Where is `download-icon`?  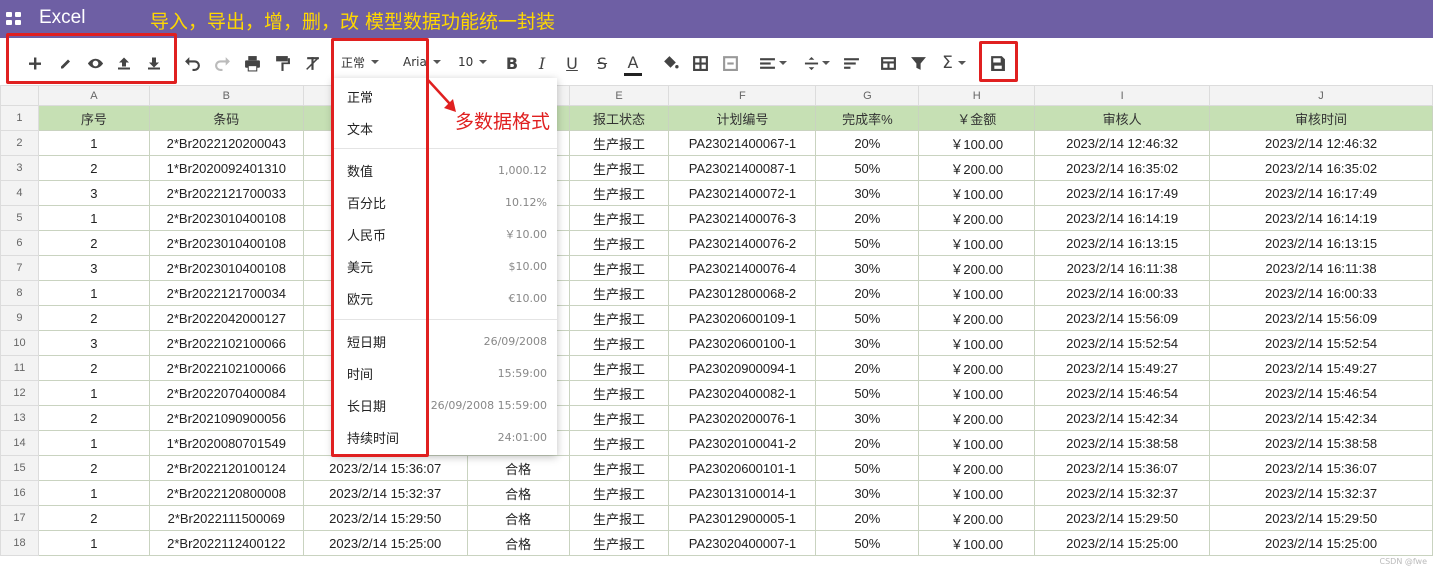 download-icon is located at coordinates (154, 63).